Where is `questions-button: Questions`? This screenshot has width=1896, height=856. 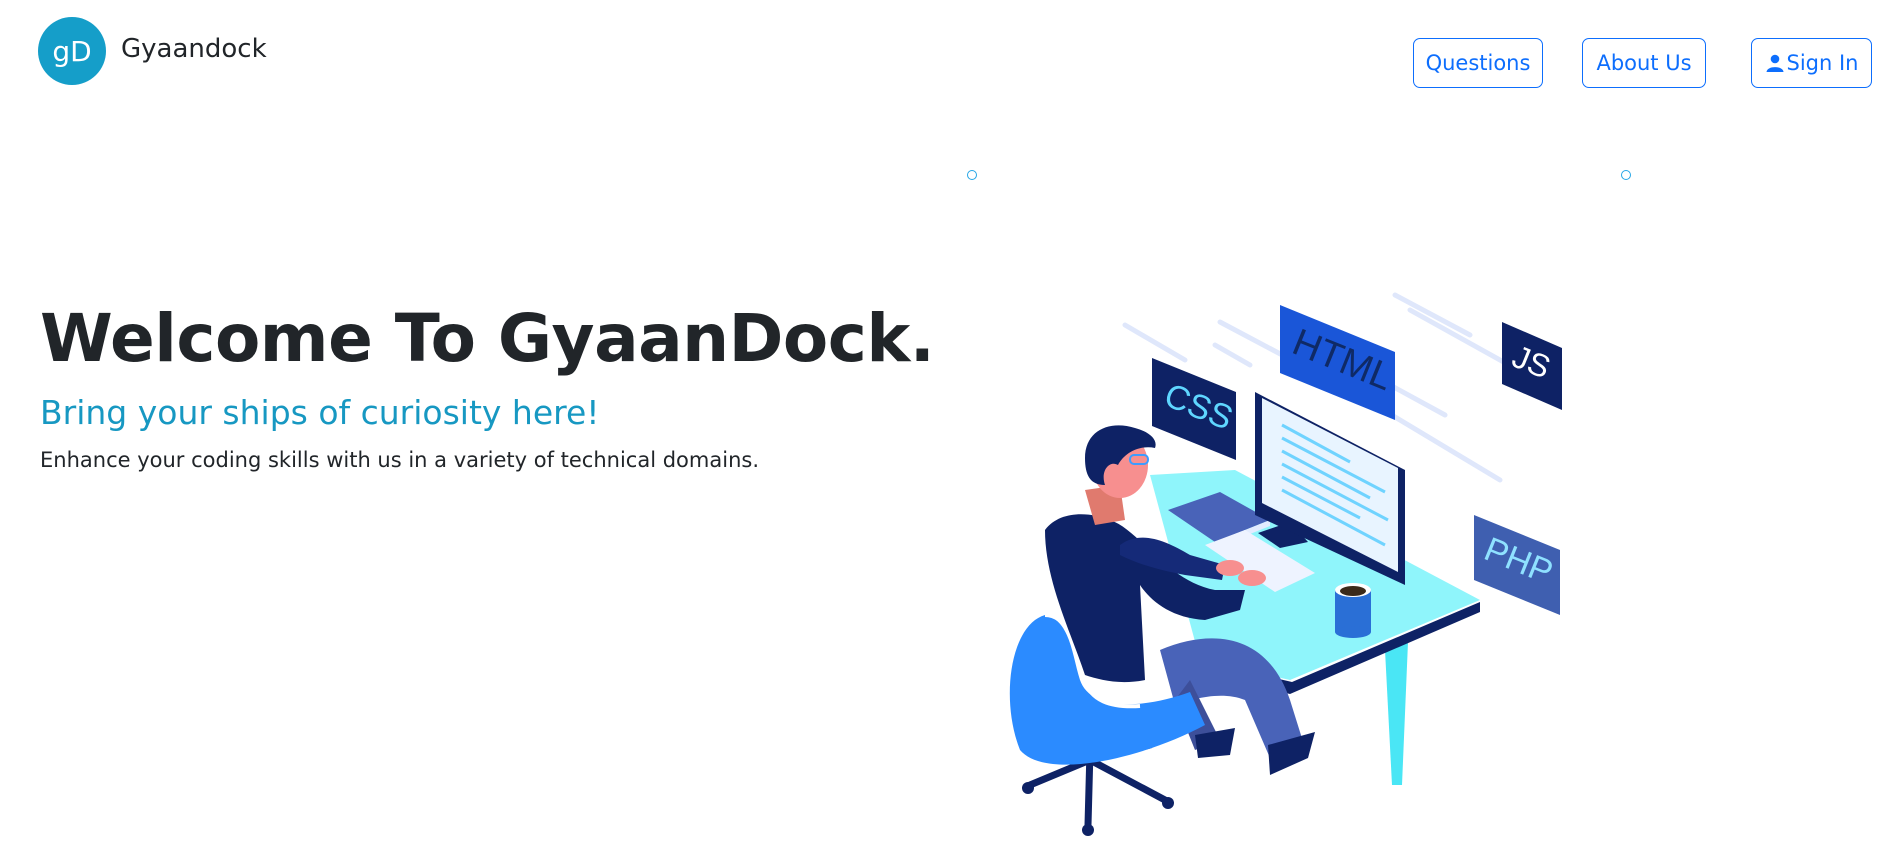
questions-button: Questions is located at coordinates (1478, 63).